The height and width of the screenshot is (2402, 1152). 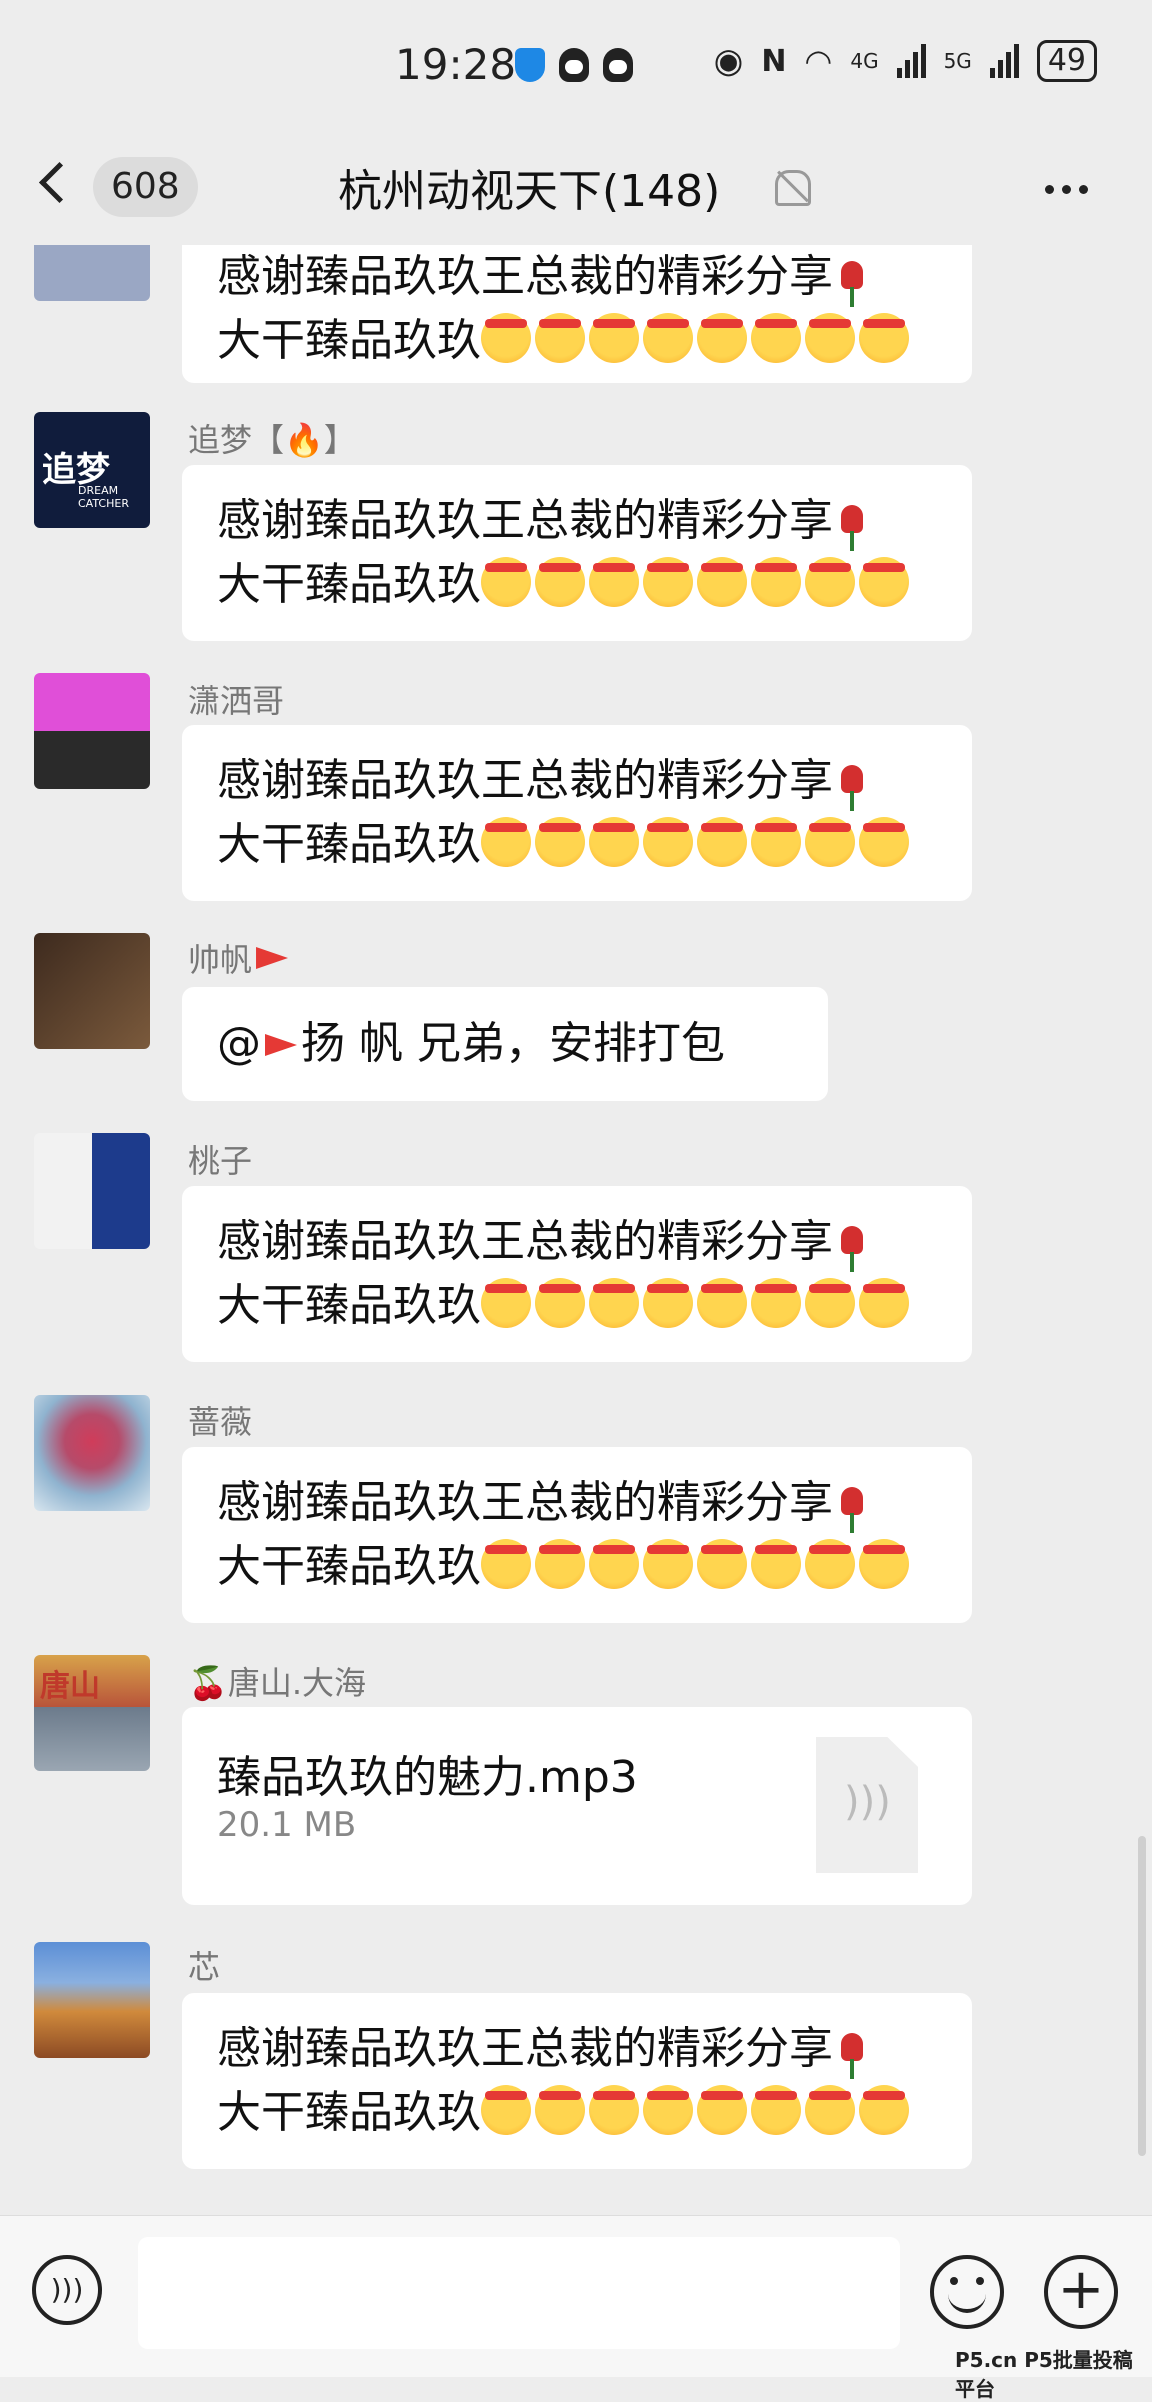 I want to click on watermark-text: P5.cn P5批量投稿平台, so click(x=1044, y=2374).